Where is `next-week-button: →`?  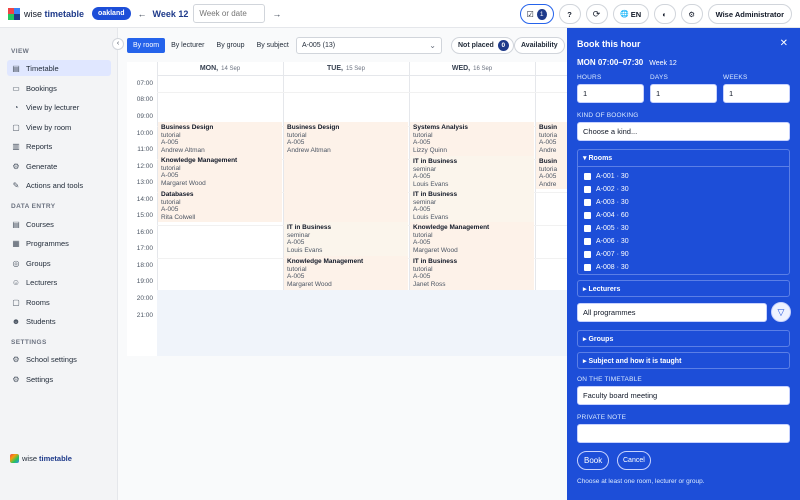 next-week-button: → is located at coordinates (276, 14).